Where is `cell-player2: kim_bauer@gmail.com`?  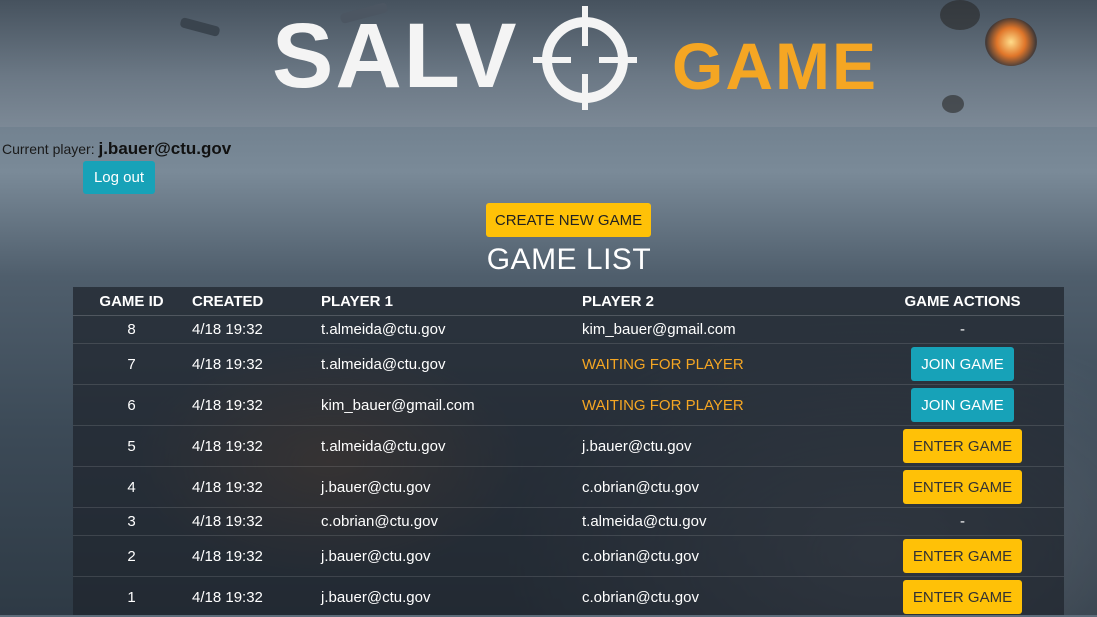
cell-player2: kim_bauer@gmail.com is located at coordinates (721, 330).